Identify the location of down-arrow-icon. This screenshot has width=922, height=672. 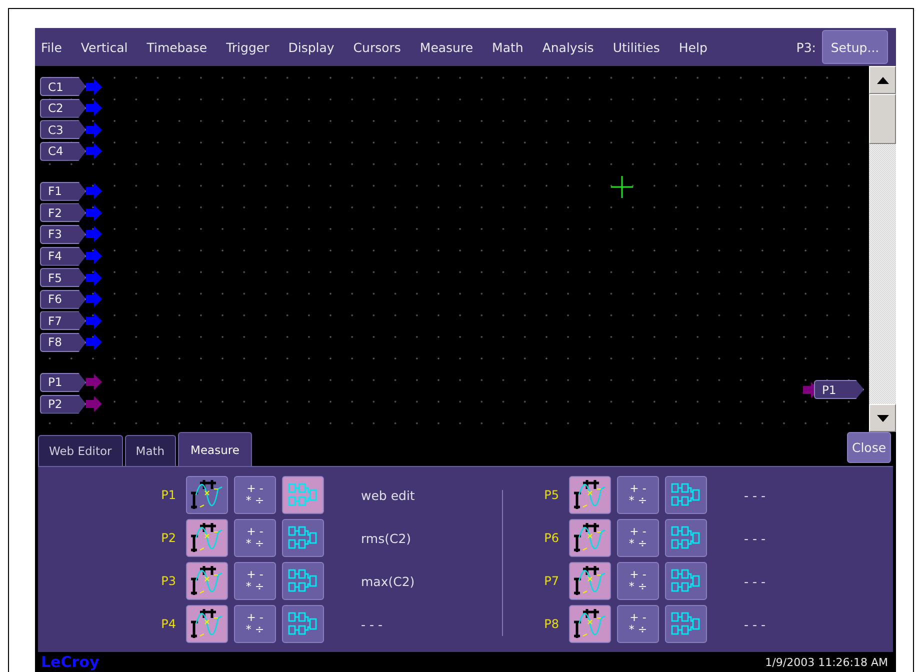
(882, 418).